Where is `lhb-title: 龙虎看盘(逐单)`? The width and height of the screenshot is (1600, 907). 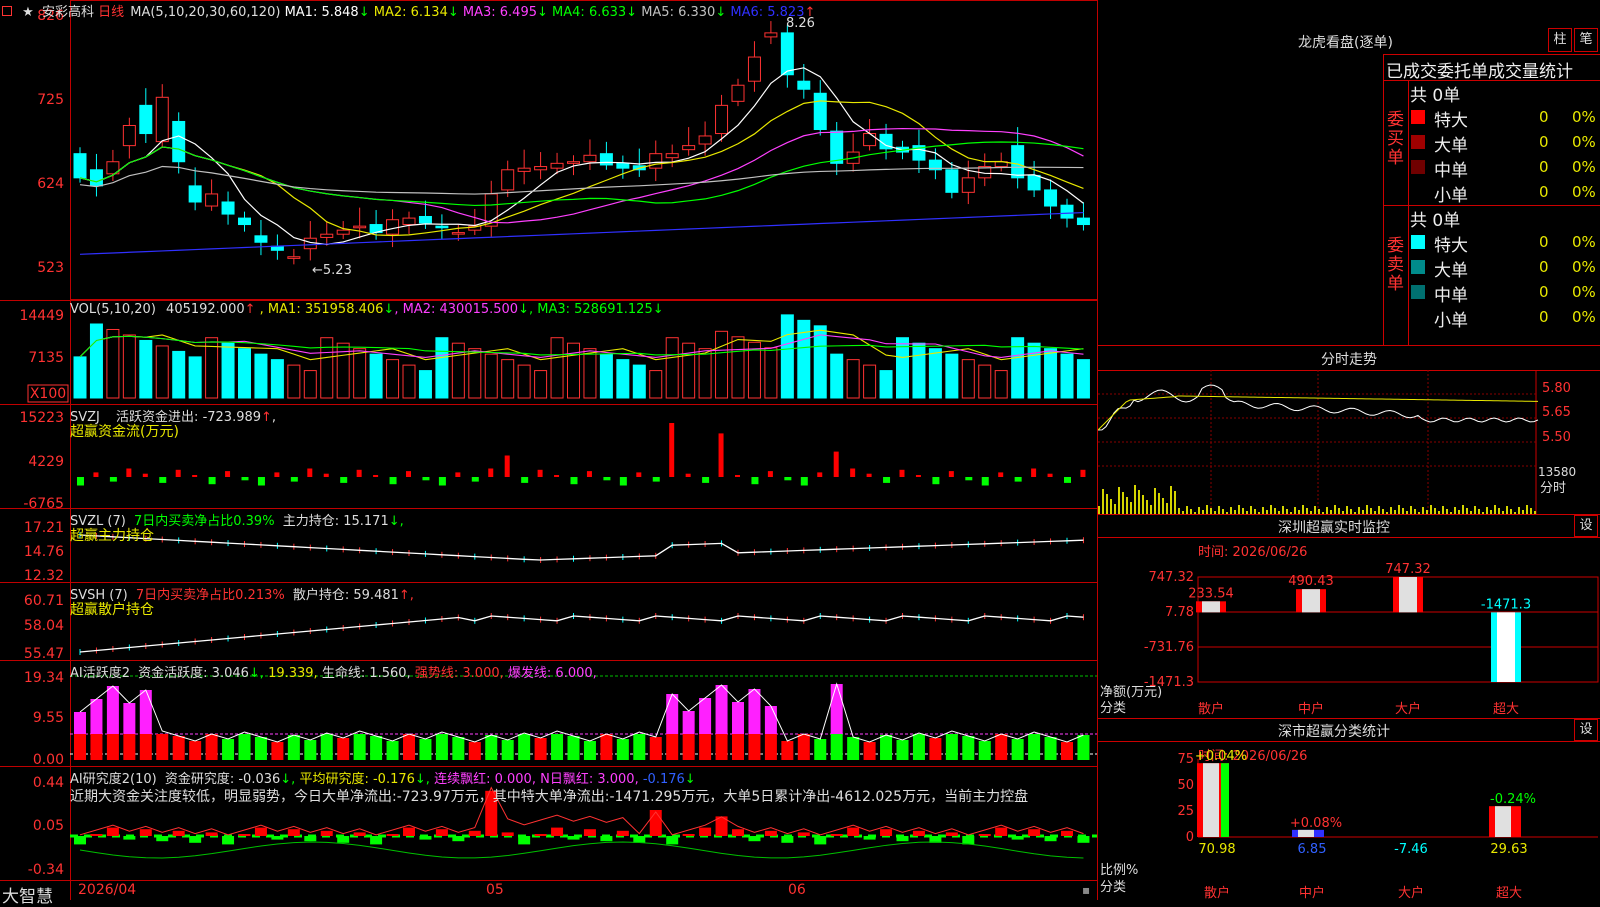
lhb-title: 龙虎看盘(逐单) is located at coordinates (1345, 43).